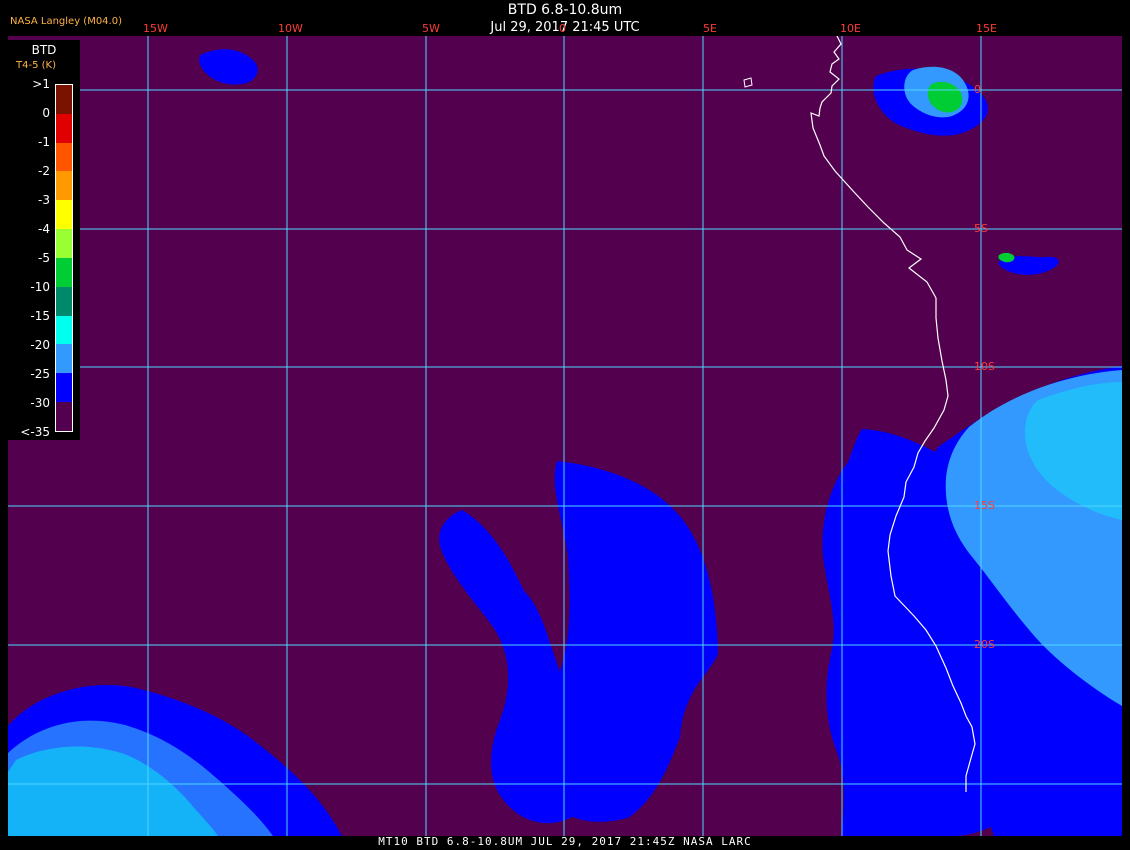  I want to click on image-title: BTD 6.8-10.8um, so click(565, 10).